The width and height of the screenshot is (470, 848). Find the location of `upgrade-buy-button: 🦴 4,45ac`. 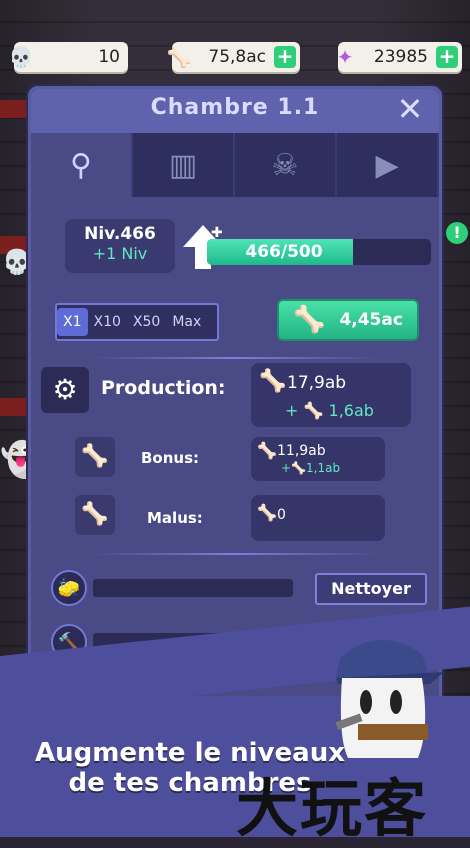

upgrade-buy-button: 🦴 4,45ac is located at coordinates (348, 320).